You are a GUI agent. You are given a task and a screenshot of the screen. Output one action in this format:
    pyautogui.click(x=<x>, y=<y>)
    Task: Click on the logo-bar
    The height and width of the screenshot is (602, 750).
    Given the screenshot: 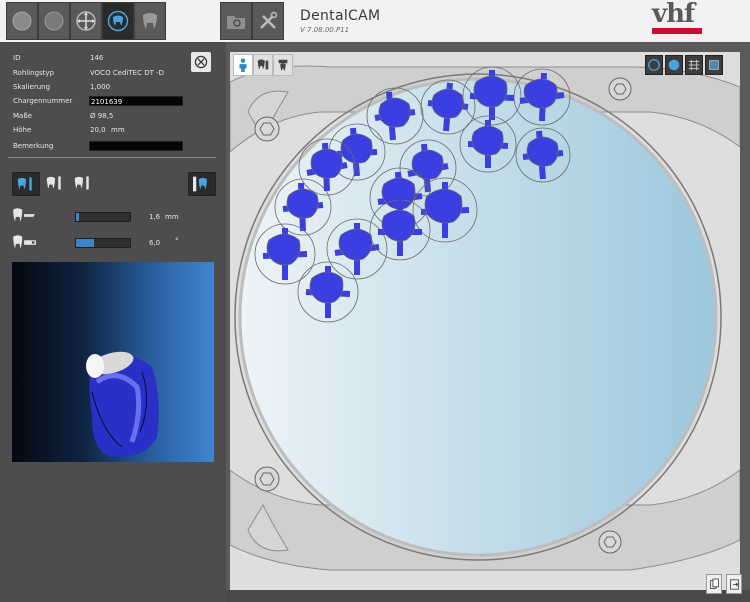 What is the action you would take?
    pyautogui.click(x=677, y=31)
    